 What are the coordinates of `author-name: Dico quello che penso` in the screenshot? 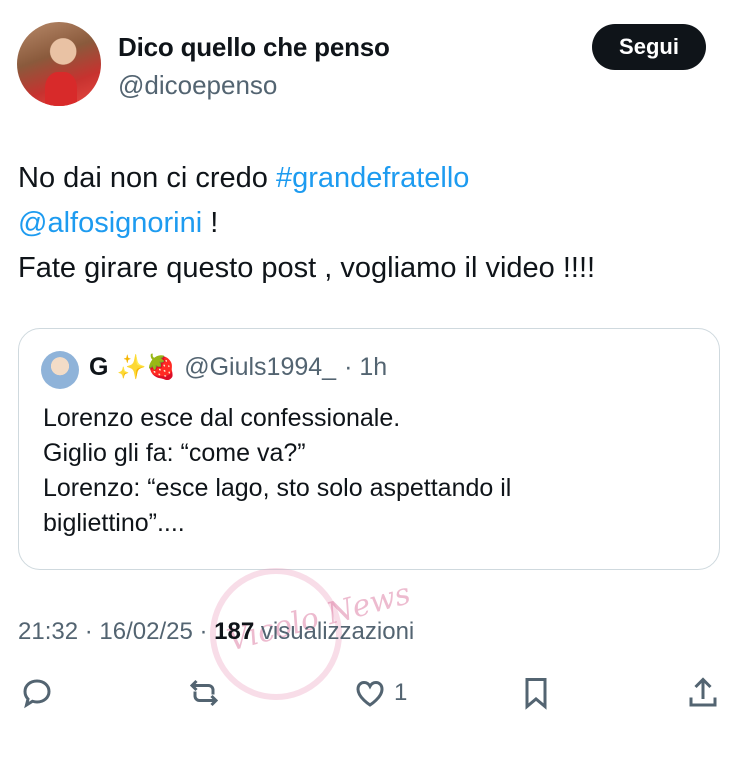 It's located at (254, 47).